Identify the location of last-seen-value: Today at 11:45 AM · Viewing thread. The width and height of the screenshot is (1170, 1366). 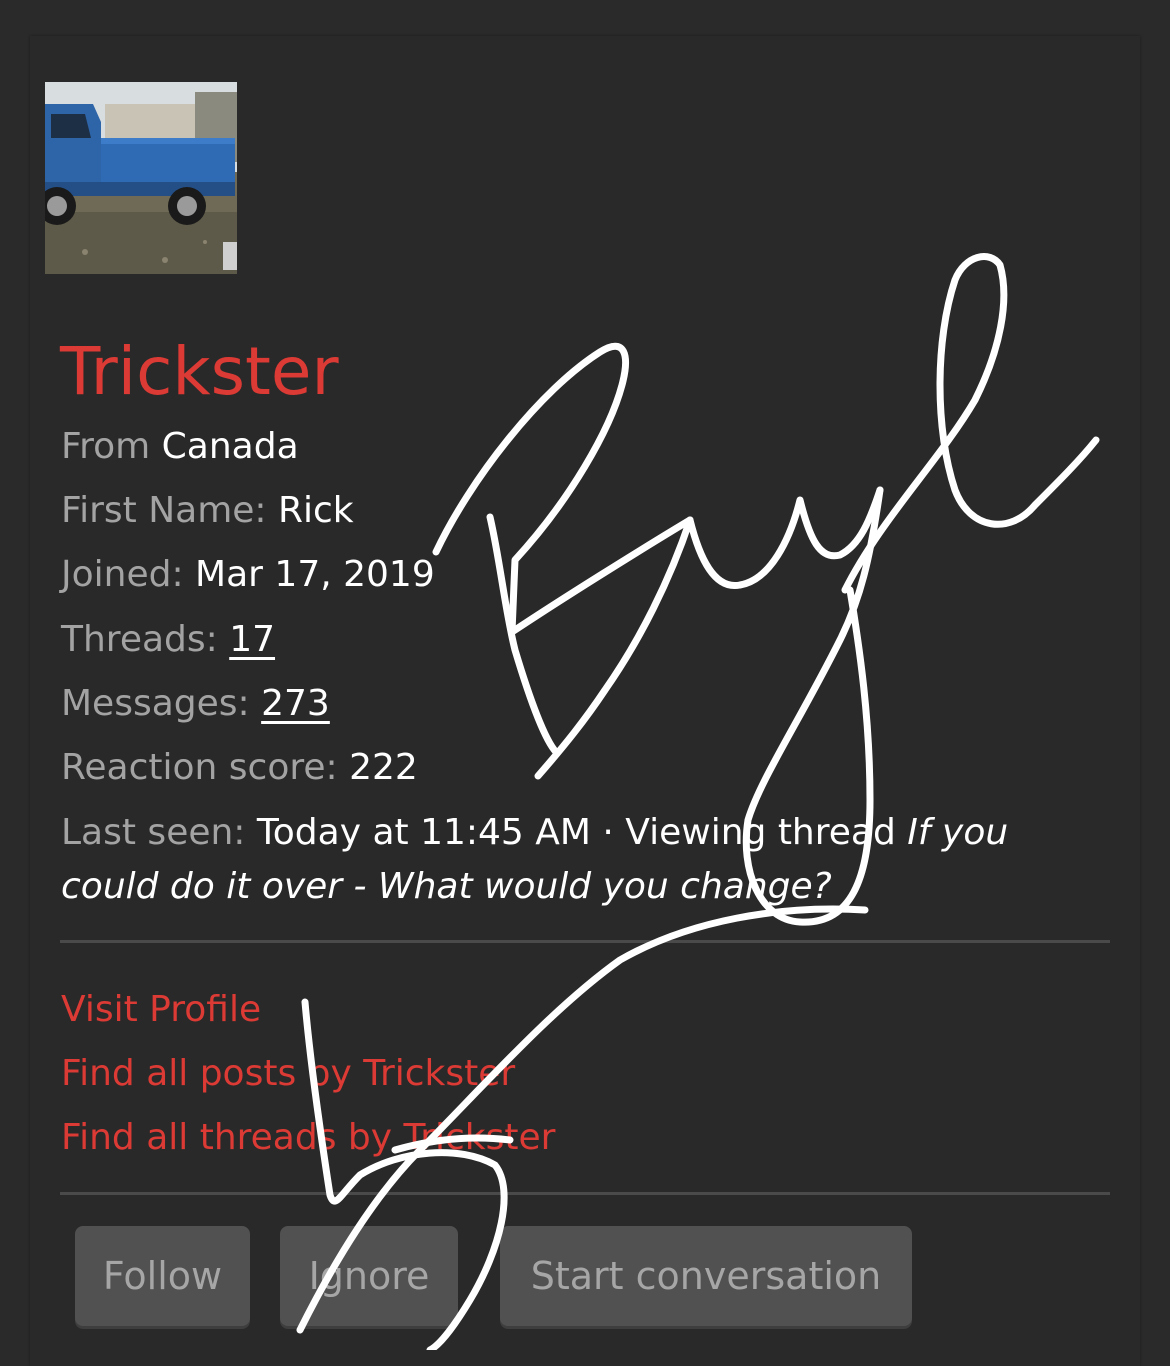
(576, 832).